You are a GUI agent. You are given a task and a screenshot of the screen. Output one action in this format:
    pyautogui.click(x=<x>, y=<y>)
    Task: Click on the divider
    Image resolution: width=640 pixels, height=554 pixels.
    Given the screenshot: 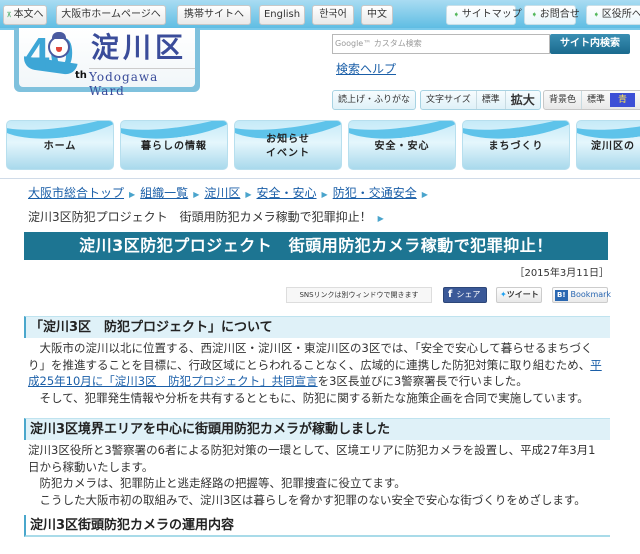 What is the action you would take?
    pyautogui.click(x=320, y=178)
    